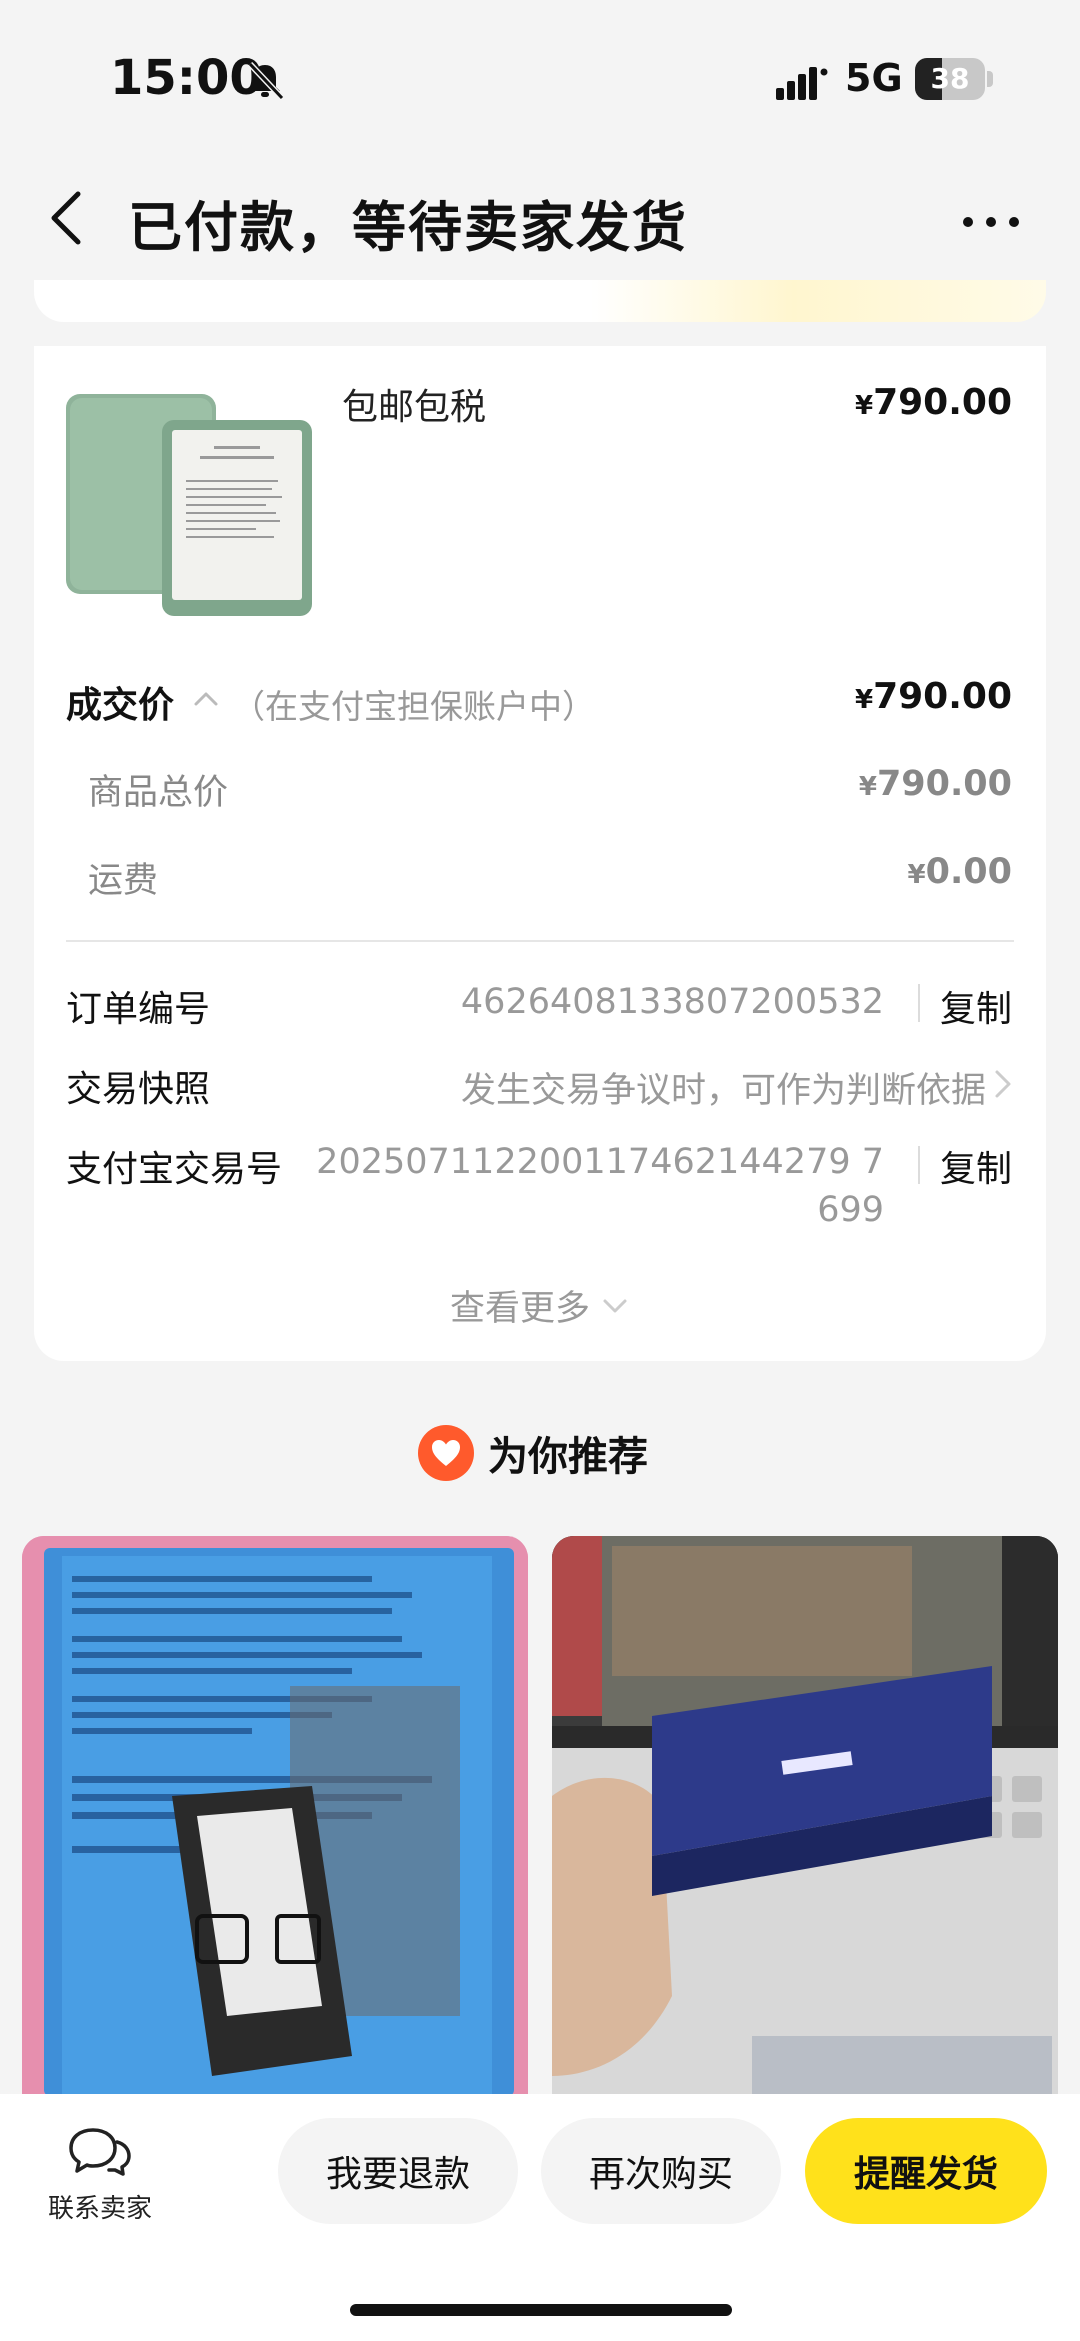 This screenshot has height=2341, width=1080. What do you see at coordinates (100, 2152) in the screenshot?
I see `chat-icon` at bounding box center [100, 2152].